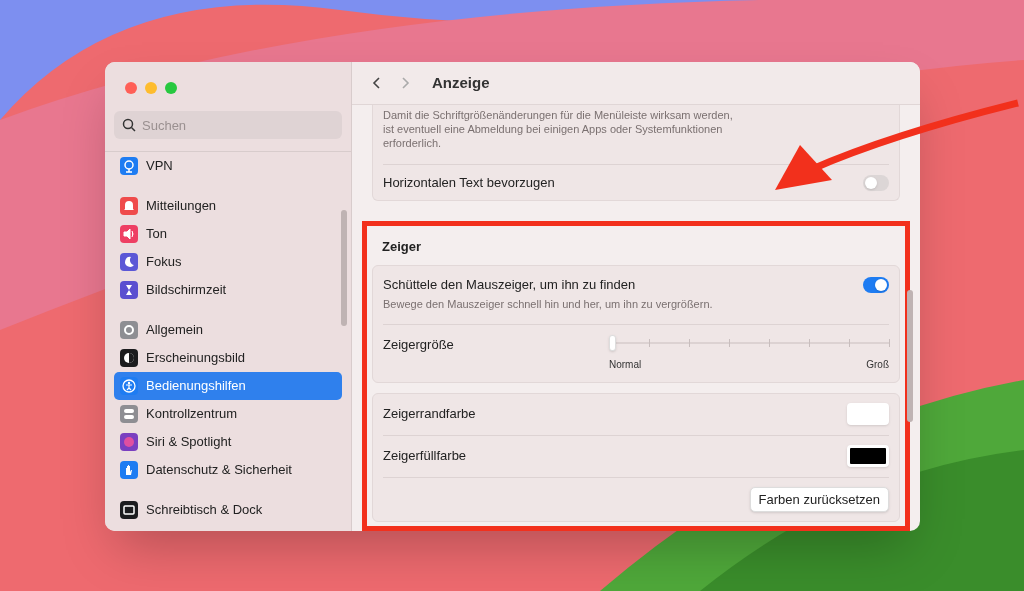 The image size is (1024, 591). What do you see at coordinates (228, 125) in the screenshot?
I see `search-field: Suchen` at bounding box center [228, 125].